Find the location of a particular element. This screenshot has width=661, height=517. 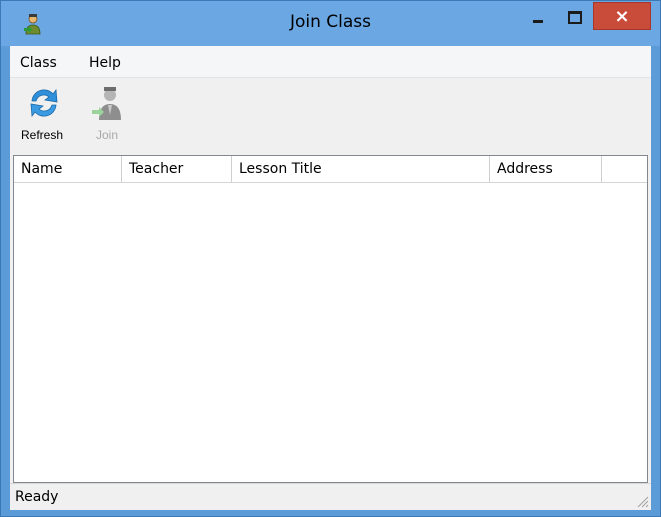

column-header-teacher: Teacher is located at coordinates (177, 169).